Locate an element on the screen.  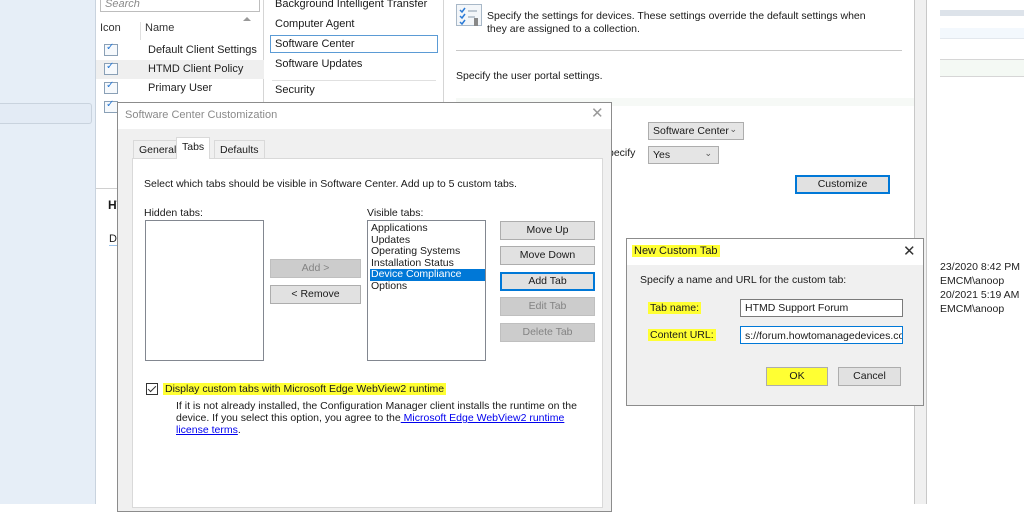
user-policy-icon is located at coordinates (111, 106).